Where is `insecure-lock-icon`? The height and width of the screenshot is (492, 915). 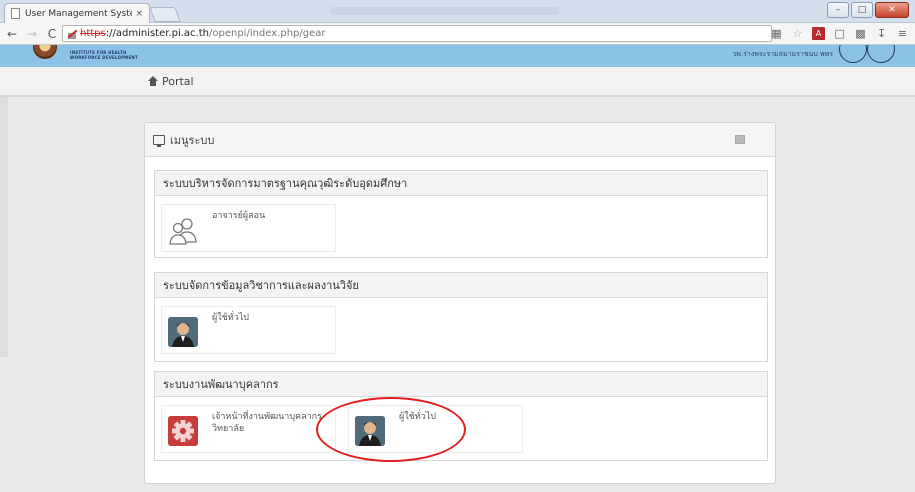 insecure-lock-icon is located at coordinates (72, 34).